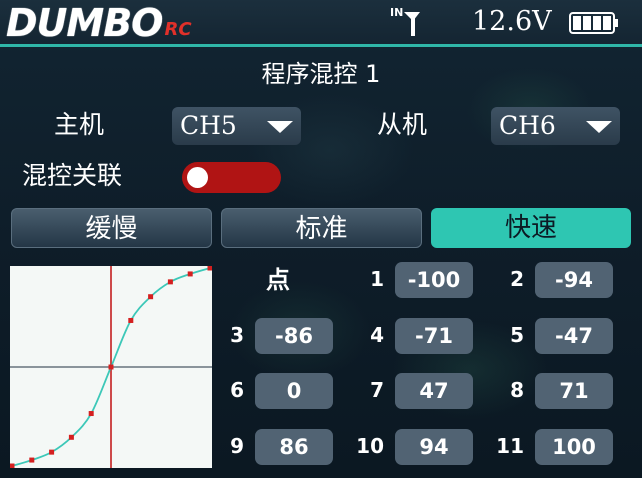 The height and width of the screenshot is (478, 642). I want to click on point-label: 6, so click(237, 390).